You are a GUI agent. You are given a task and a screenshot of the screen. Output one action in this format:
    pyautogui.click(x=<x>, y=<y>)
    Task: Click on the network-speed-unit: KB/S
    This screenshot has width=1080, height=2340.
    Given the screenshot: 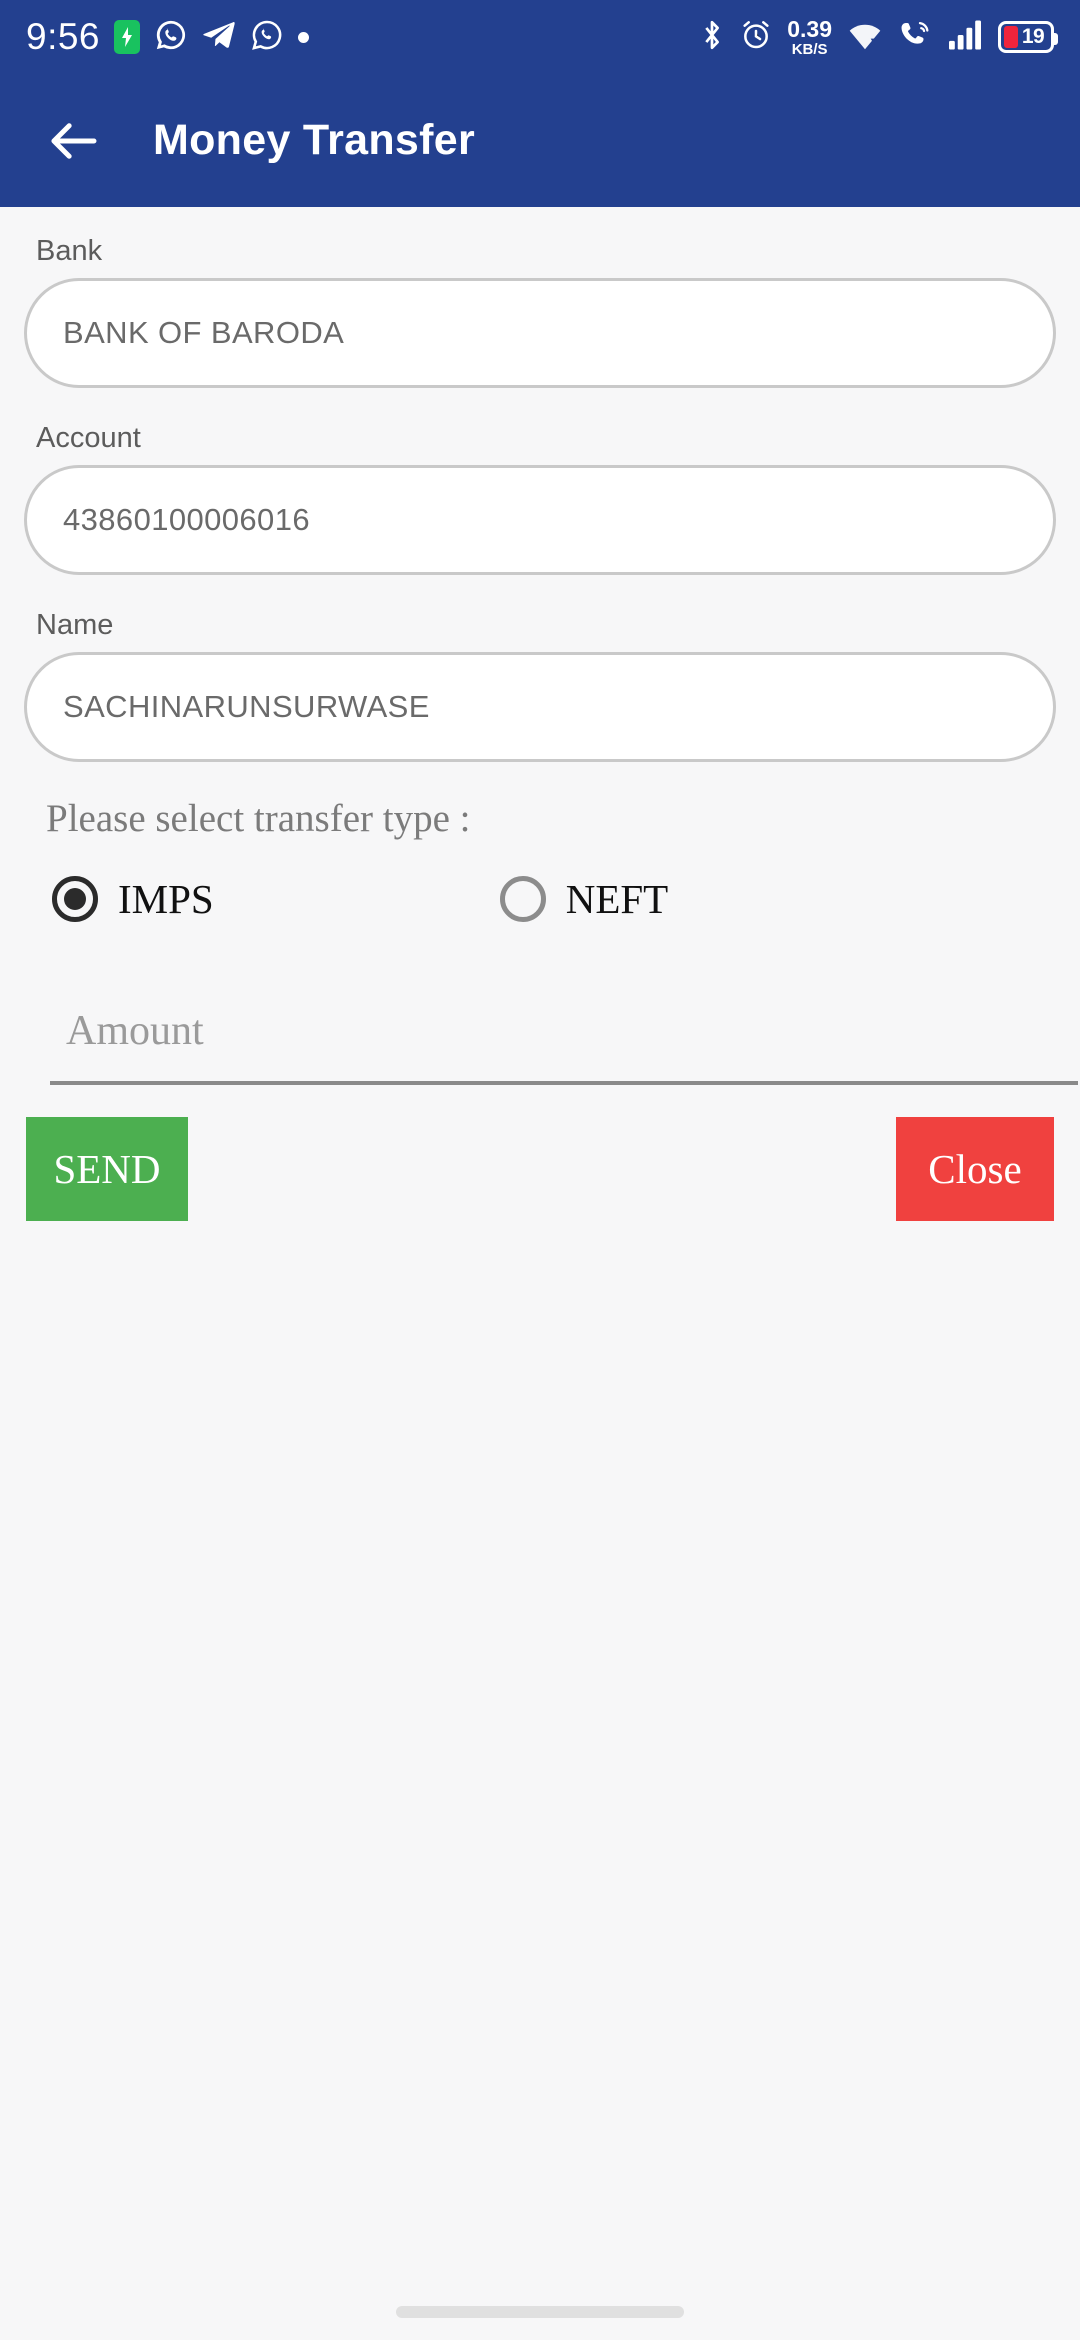 What is the action you would take?
    pyautogui.click(x=809, y=49)
    